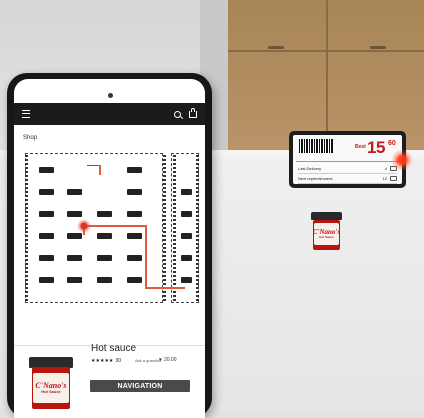 The image size is (424, 418). What do you see at coordinates (393, 178) in the screenshot?
I see `box-icon` at bounding box center [393, 178].